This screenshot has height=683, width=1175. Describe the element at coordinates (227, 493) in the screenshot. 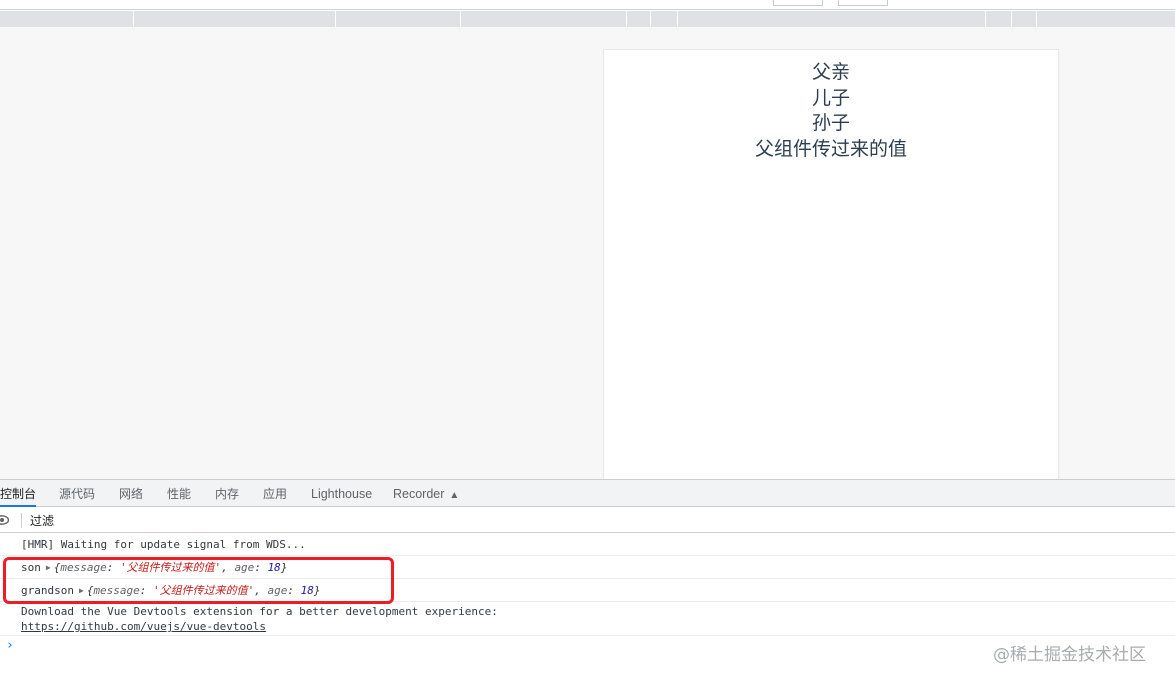

I see `tab-memory: 内存` at that location.